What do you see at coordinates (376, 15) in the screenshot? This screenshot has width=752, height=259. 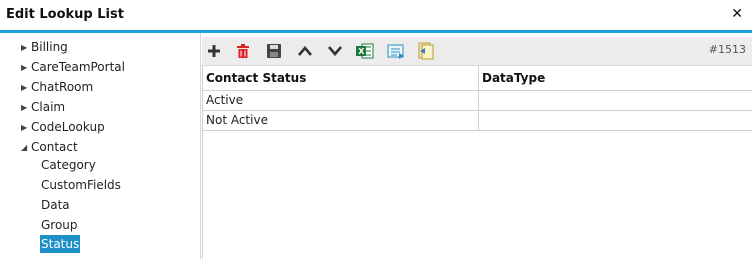 I see `title-bar: Edit Lookup List ✕` at bounding box center [376, 15].